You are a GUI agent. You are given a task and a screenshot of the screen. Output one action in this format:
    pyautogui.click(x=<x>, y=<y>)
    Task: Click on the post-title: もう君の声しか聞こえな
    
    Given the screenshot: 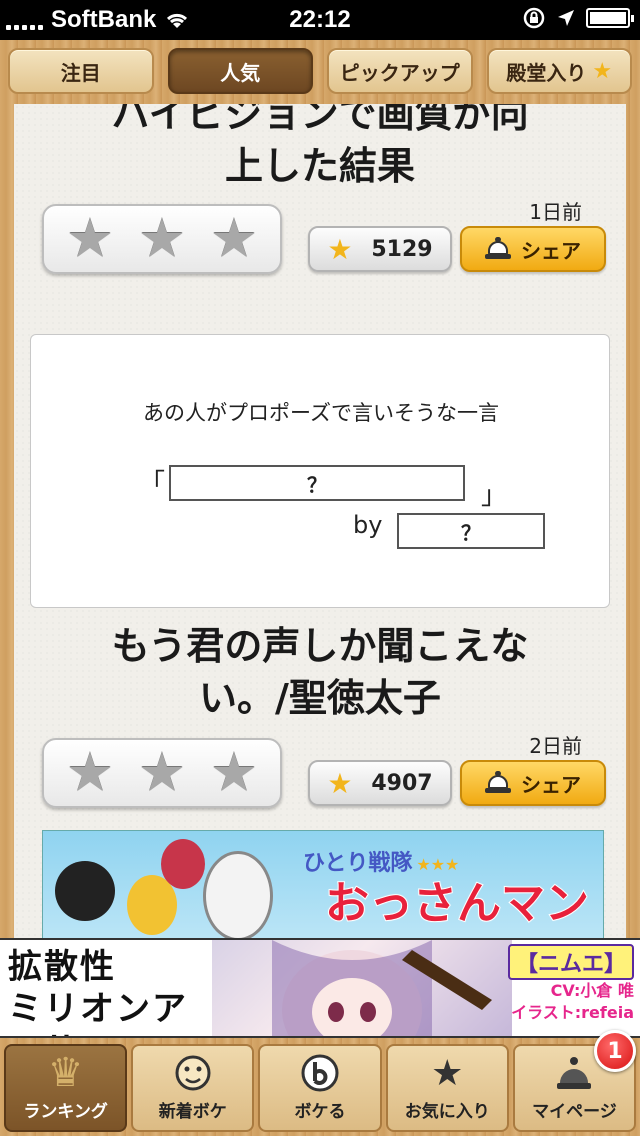 What is the action you would take?
    pyautogui.click(x=320, y=646)
    